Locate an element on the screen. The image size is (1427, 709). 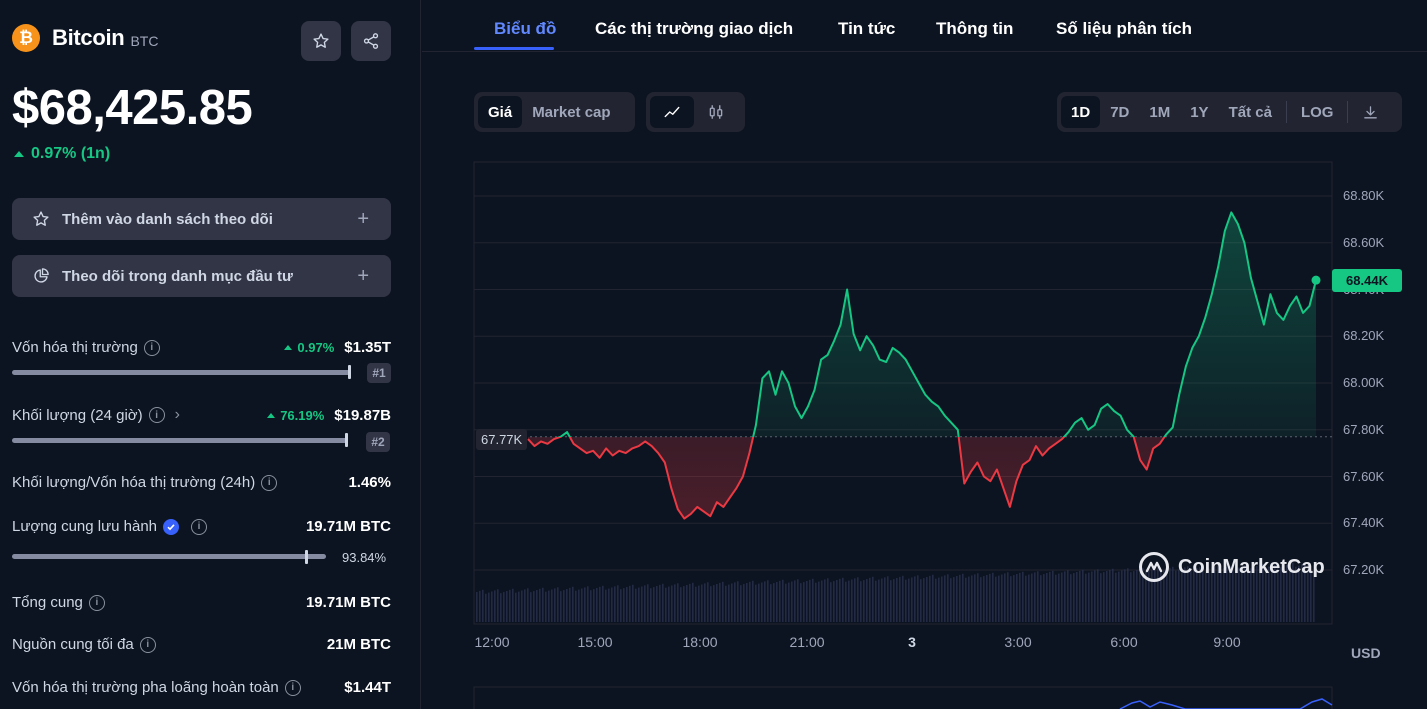
x-tick-label: 3 is located at coordinates (912, 642).